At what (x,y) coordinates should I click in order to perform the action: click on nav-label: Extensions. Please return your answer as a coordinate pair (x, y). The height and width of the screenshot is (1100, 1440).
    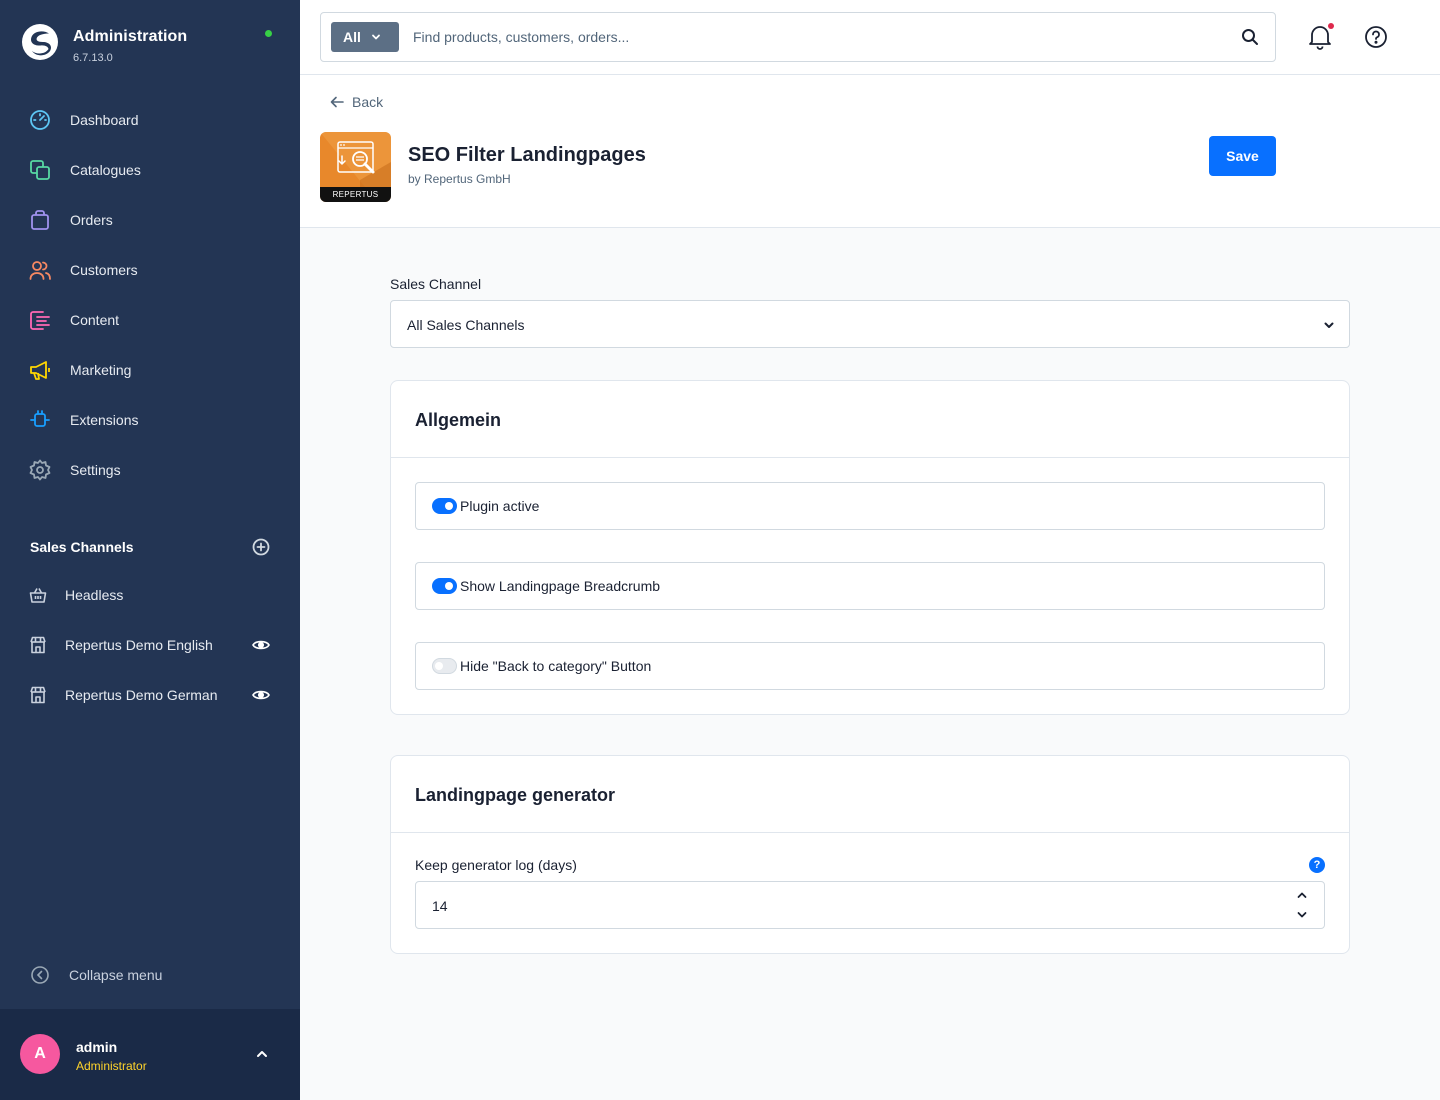
    Looking at the image, I should click on (104, 420).